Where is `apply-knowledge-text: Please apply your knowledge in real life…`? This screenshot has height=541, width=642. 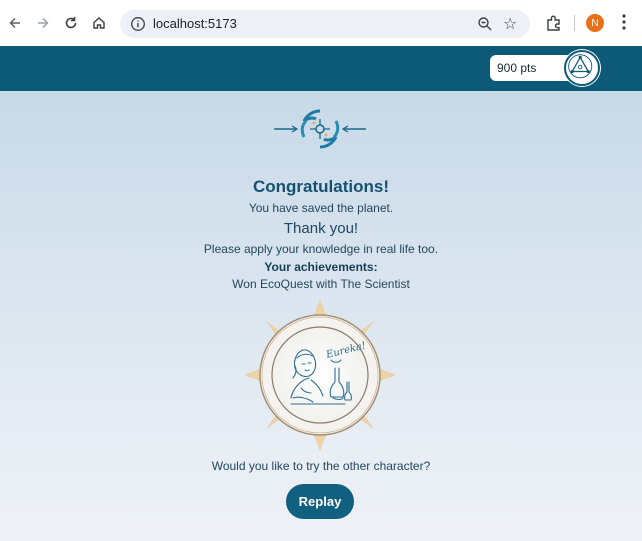
apply-knowledge-text: Please apply your knowledge in real life… is located at coordinates (321, 249).